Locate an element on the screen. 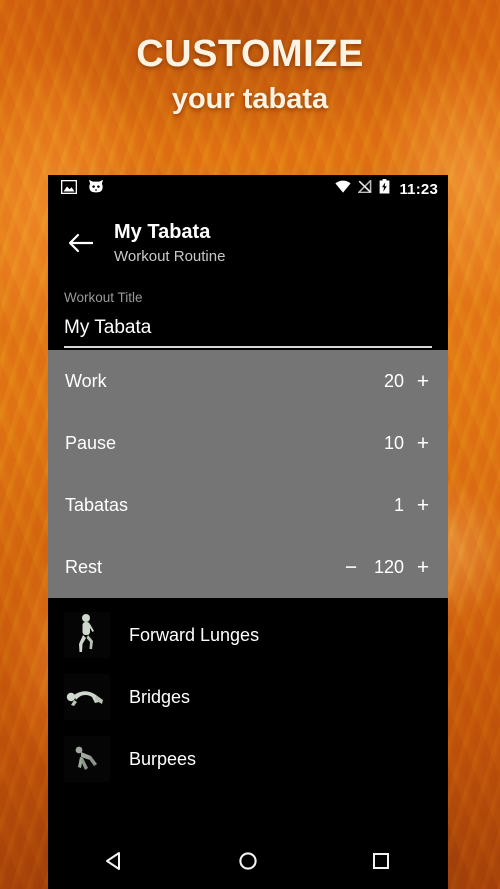 Image resolution: width=500 pixels, height=889 pixels. back-button is located at coordinates (81, 237).